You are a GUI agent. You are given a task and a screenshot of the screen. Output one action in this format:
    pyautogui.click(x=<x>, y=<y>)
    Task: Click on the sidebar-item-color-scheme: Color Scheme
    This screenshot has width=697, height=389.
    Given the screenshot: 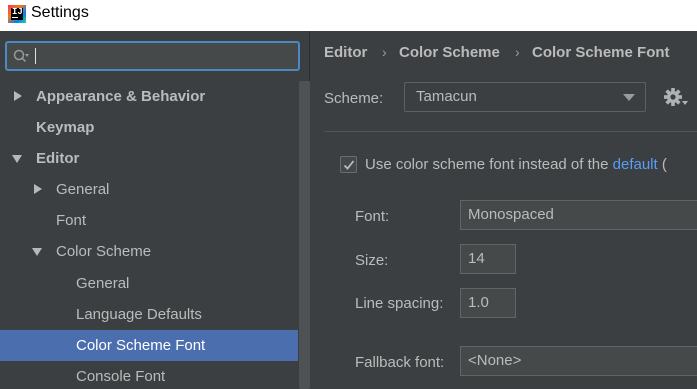 What is the action you would take?
    pyautogui.click(x=148, y=251)
    